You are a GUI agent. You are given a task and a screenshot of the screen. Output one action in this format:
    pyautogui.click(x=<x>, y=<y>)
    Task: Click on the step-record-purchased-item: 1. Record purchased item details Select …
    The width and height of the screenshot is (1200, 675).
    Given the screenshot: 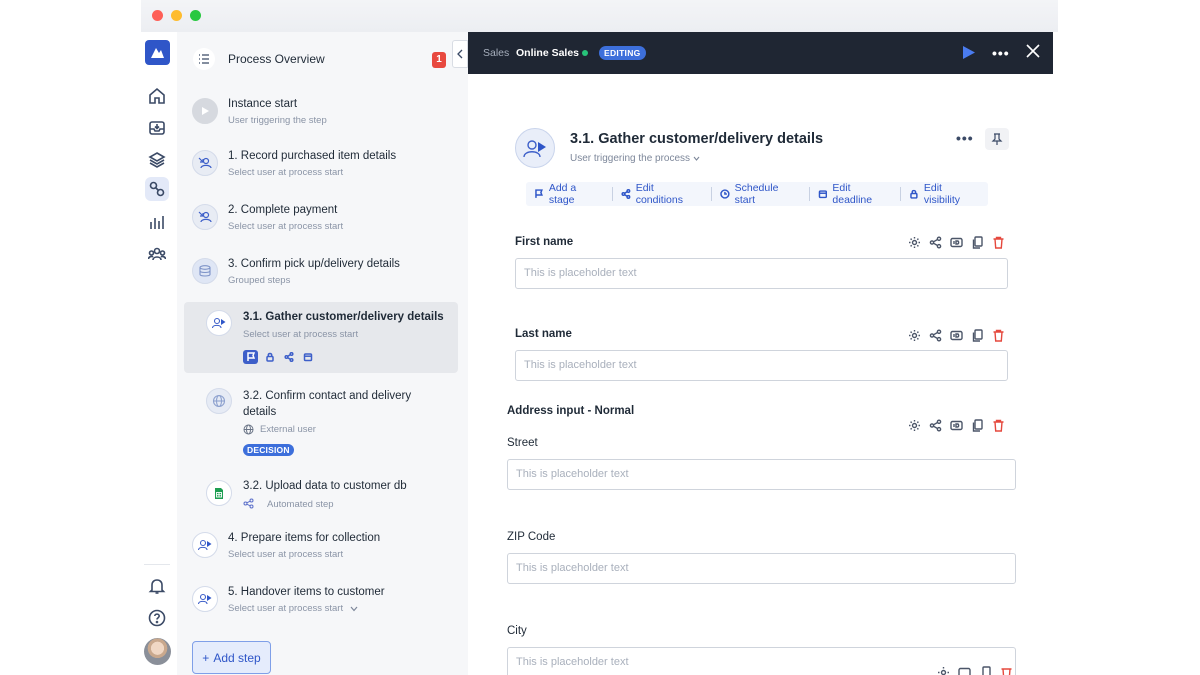 What is the action you would take?
    pyautogui.click(x=322, y=166)
    